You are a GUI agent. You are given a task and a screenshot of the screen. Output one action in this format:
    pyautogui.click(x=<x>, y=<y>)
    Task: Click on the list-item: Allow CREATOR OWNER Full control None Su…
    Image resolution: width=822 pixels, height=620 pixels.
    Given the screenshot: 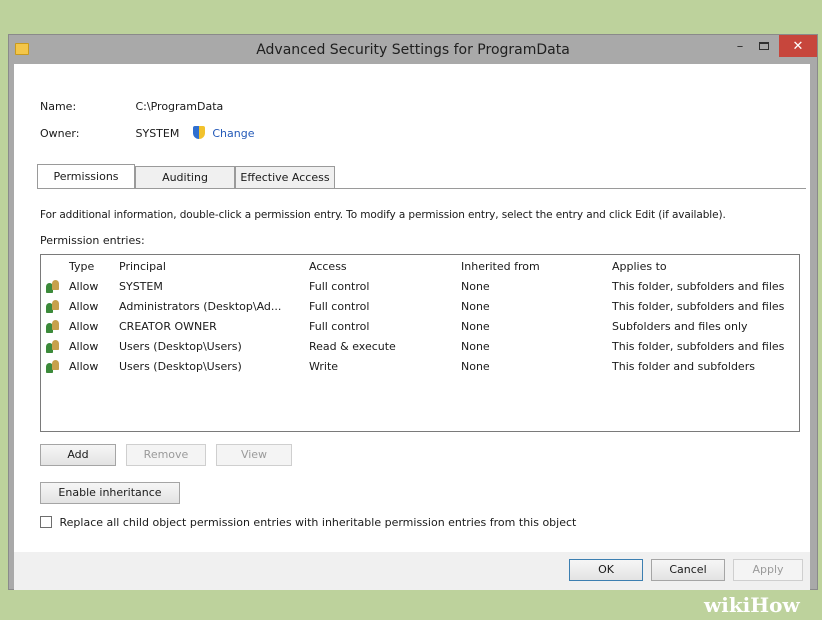 What is the action you would take?
    pyautogui.click(x=420, y=327)
    